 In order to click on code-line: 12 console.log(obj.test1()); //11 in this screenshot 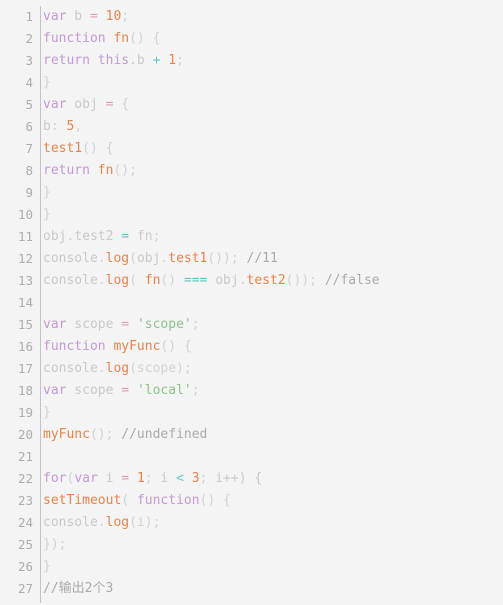, I will do `click(251, 259)`.